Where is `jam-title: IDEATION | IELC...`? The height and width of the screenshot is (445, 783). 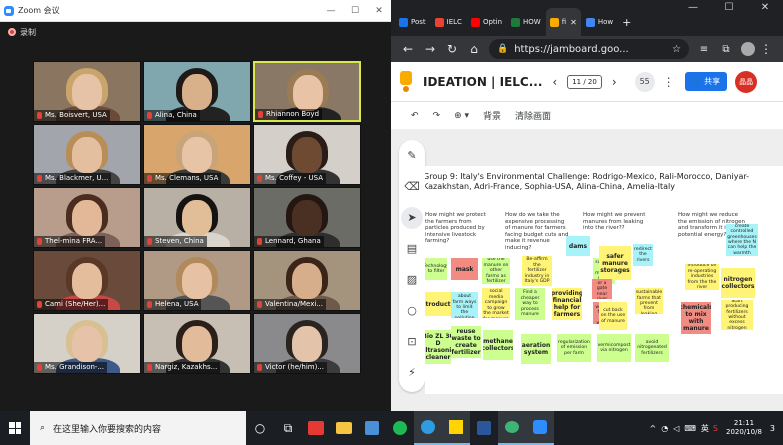 jam-title: IDEATION | IELC... is located at coordinates (482, 82).